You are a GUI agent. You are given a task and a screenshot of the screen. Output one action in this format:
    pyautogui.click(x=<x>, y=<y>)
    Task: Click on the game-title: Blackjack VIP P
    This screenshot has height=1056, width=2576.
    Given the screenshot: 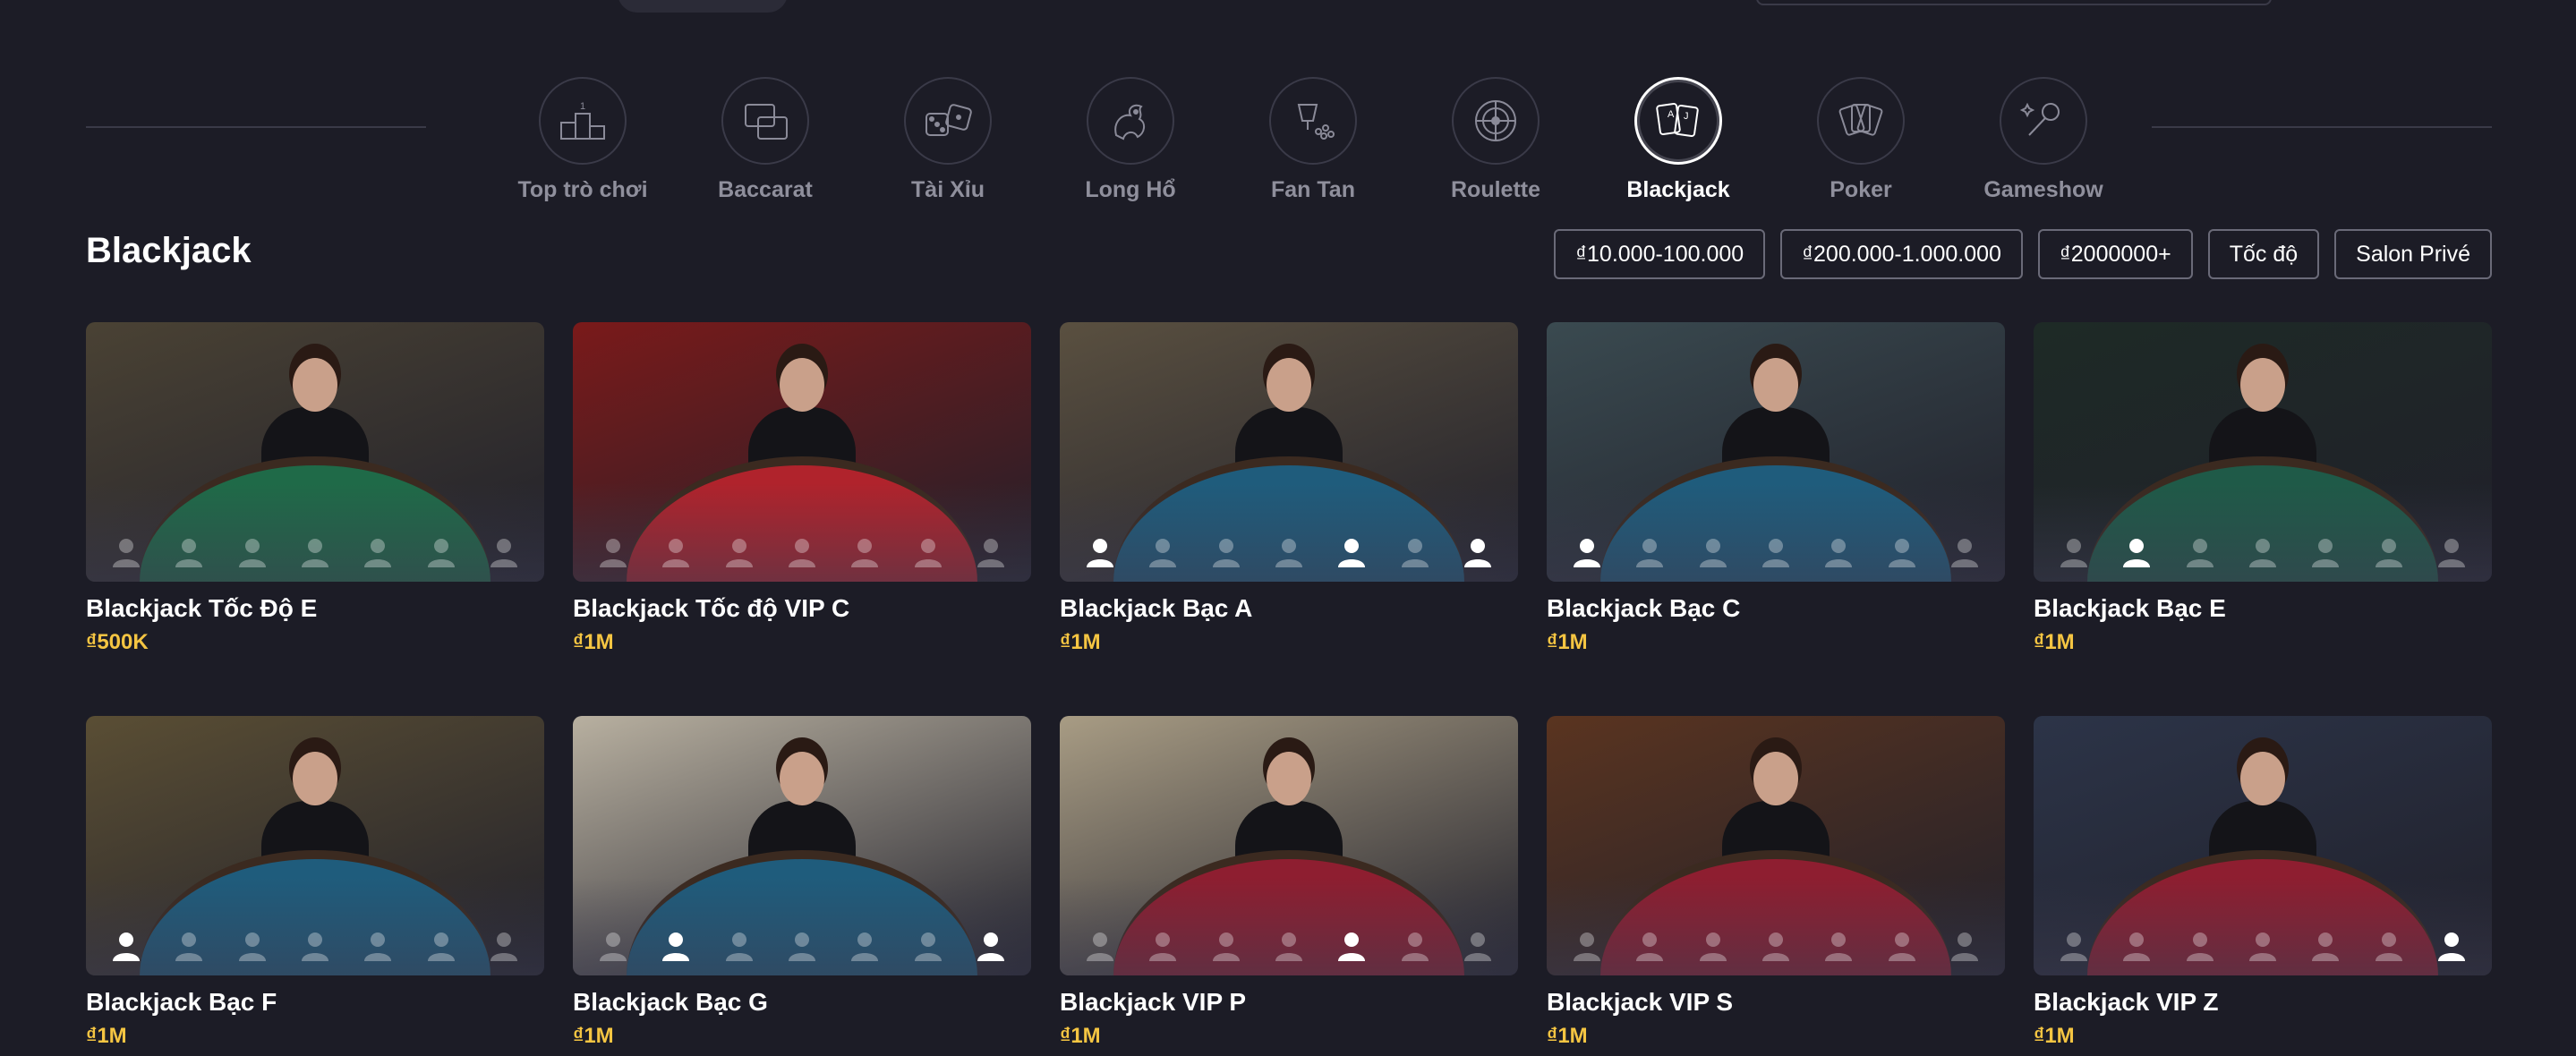 What is the action you would take?
    pyautogui.click(x=1153, y=1002)
    